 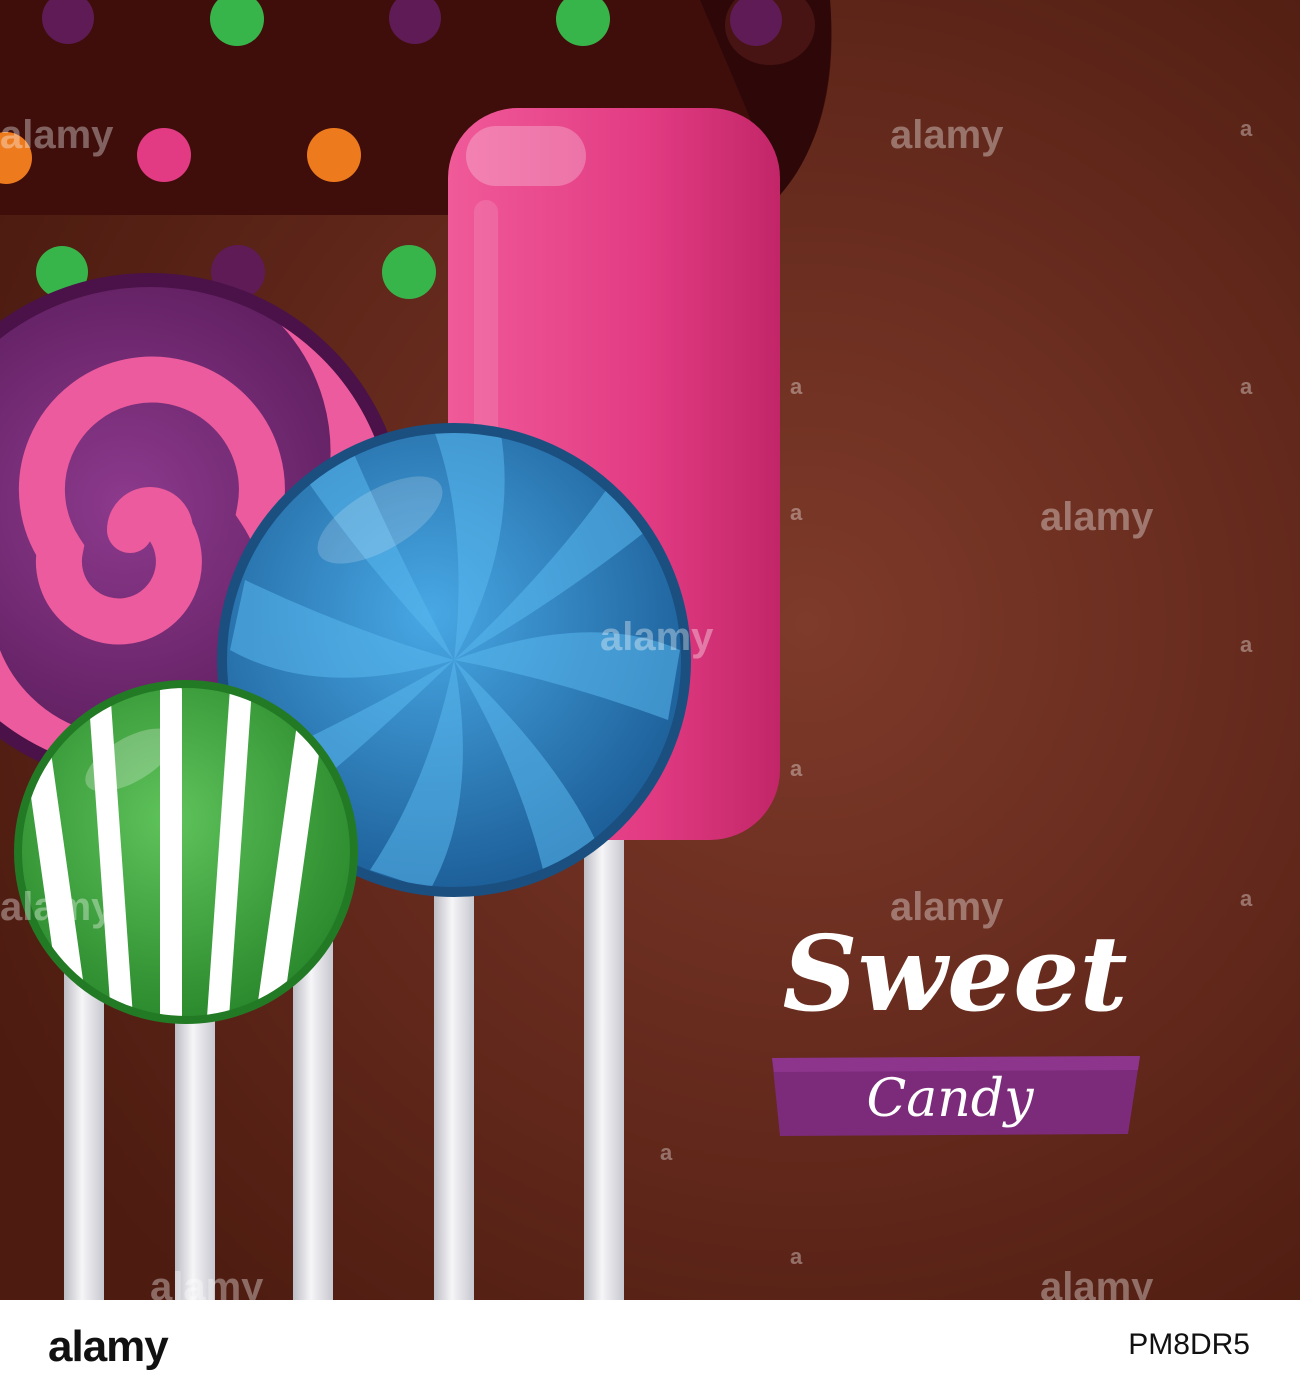 What do you see at coordinates (951, 1099) in the screenshot?
I see `ribbon-candy: Candy` at bounding box center [951, 1099].